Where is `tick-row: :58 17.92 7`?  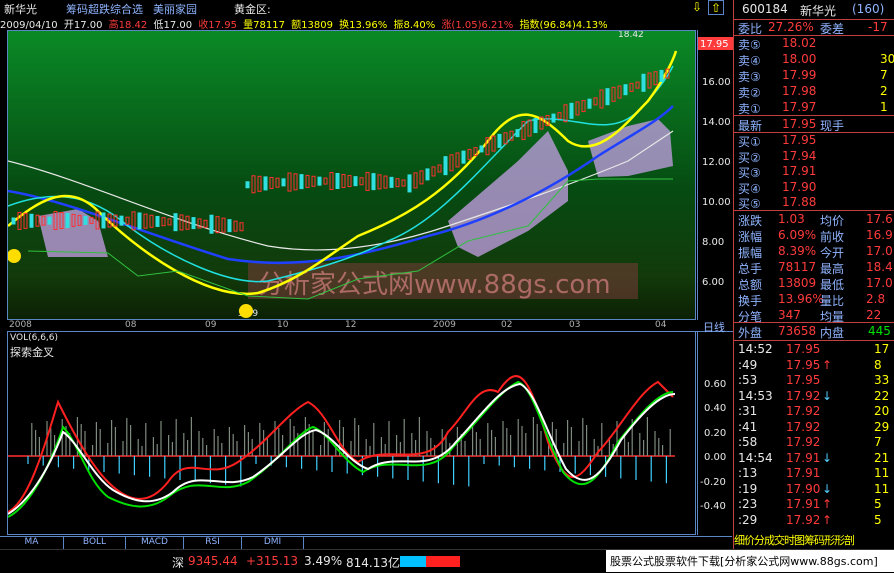
tick-row: :58 17.92 7 is located at coordinates (814, 442).